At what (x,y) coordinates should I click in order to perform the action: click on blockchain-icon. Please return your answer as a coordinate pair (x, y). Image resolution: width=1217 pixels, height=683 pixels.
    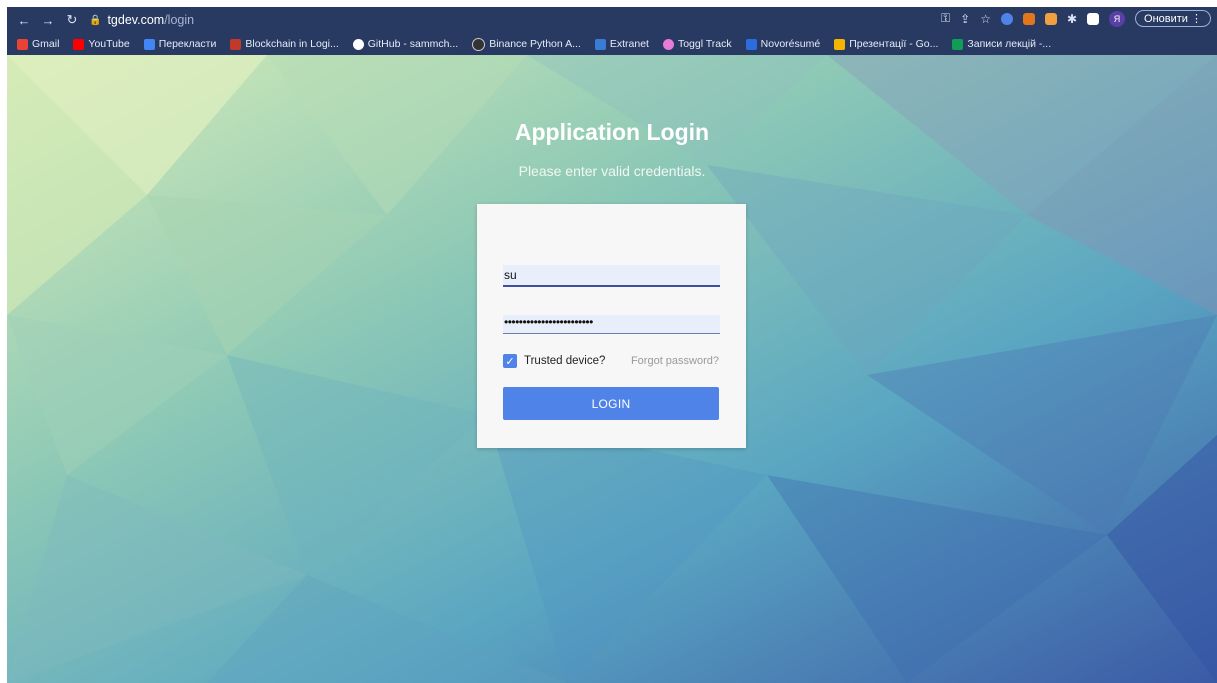
    Looking at the image, I should click on (236, 44).